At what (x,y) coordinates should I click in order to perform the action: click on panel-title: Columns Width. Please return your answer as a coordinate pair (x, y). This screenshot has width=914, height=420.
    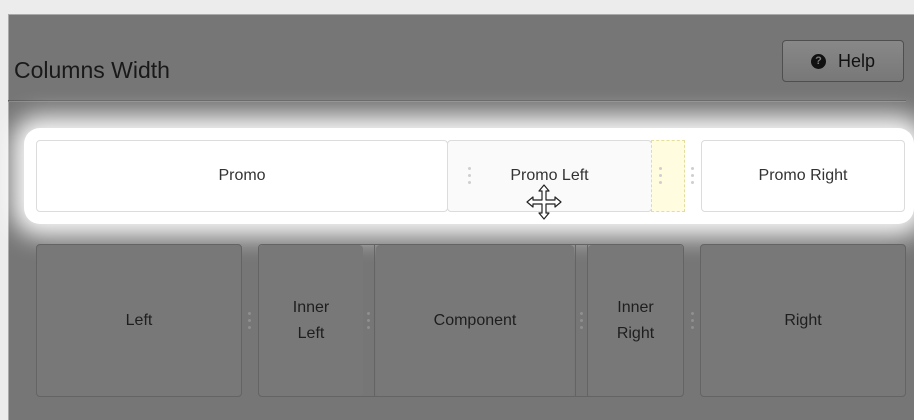
    Looking at the image, I should click on (92, 70).